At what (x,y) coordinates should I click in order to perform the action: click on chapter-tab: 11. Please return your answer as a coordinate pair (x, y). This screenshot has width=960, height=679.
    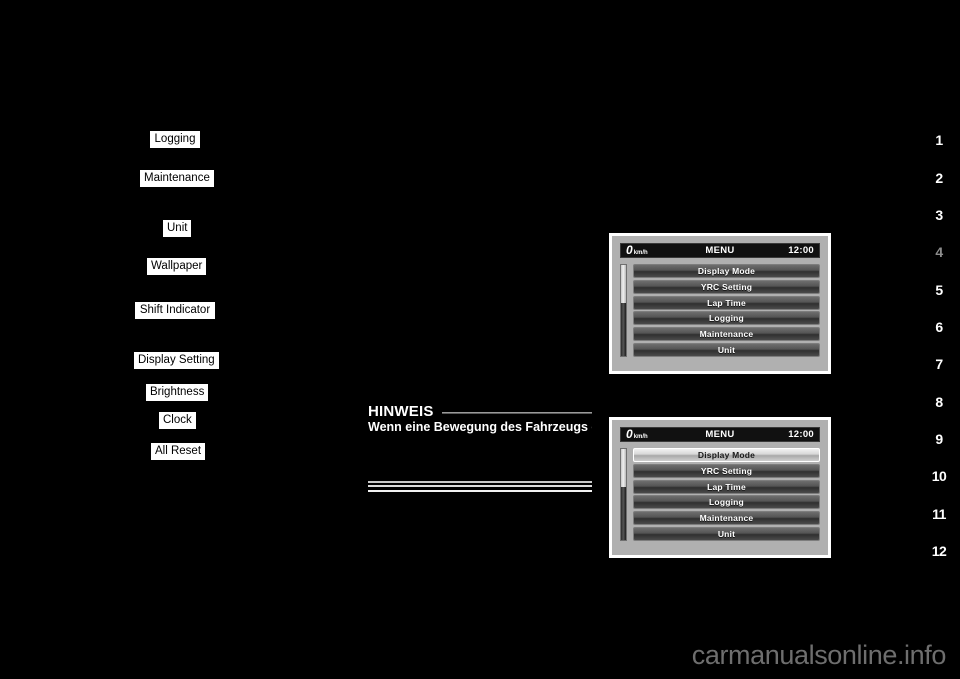
    Looking at the image, I should click on (939, 514).